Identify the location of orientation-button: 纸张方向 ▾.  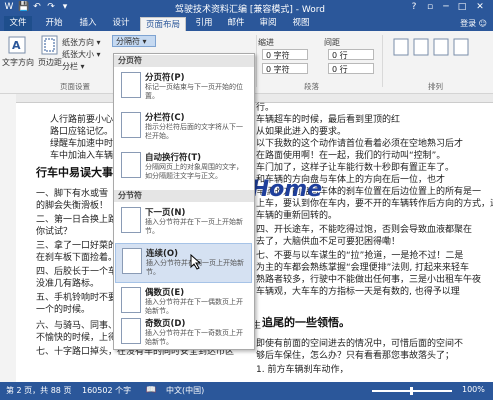
(81, 42).